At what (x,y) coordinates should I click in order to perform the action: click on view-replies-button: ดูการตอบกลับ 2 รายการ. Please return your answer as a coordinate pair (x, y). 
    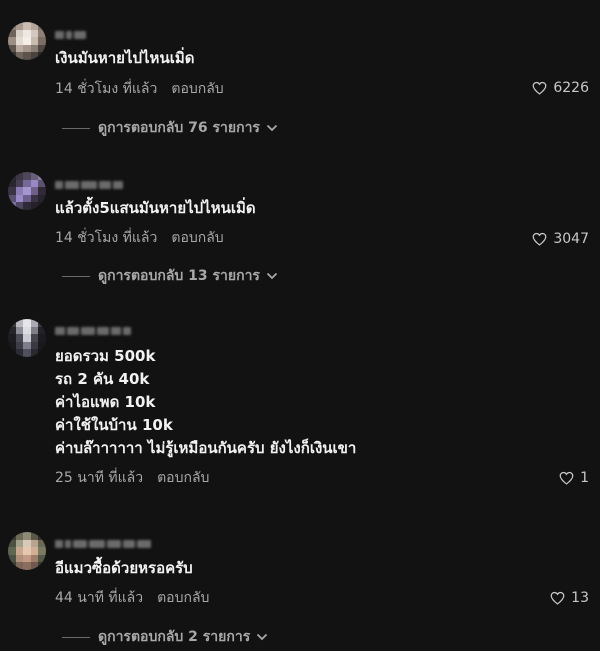
    Looking at the image, I should click on (165, 637).